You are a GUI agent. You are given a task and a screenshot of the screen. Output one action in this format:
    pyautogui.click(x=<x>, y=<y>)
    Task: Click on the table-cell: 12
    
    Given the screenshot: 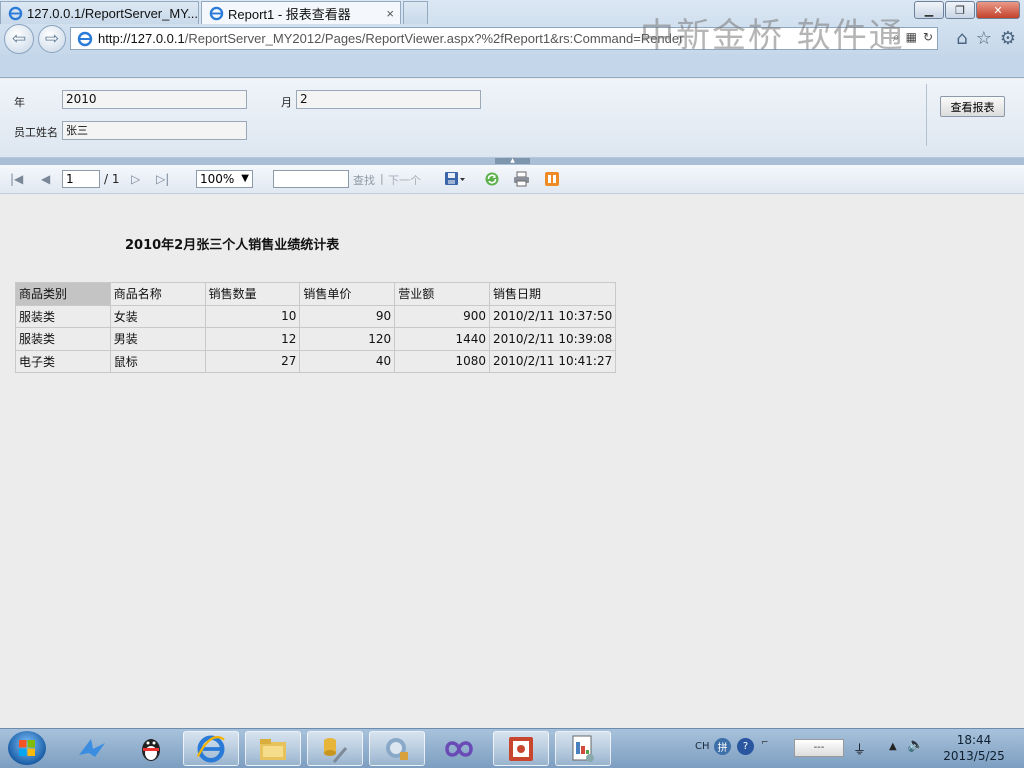 What is the action you would take?
    pyautogui.click(x=252, y=339)
    